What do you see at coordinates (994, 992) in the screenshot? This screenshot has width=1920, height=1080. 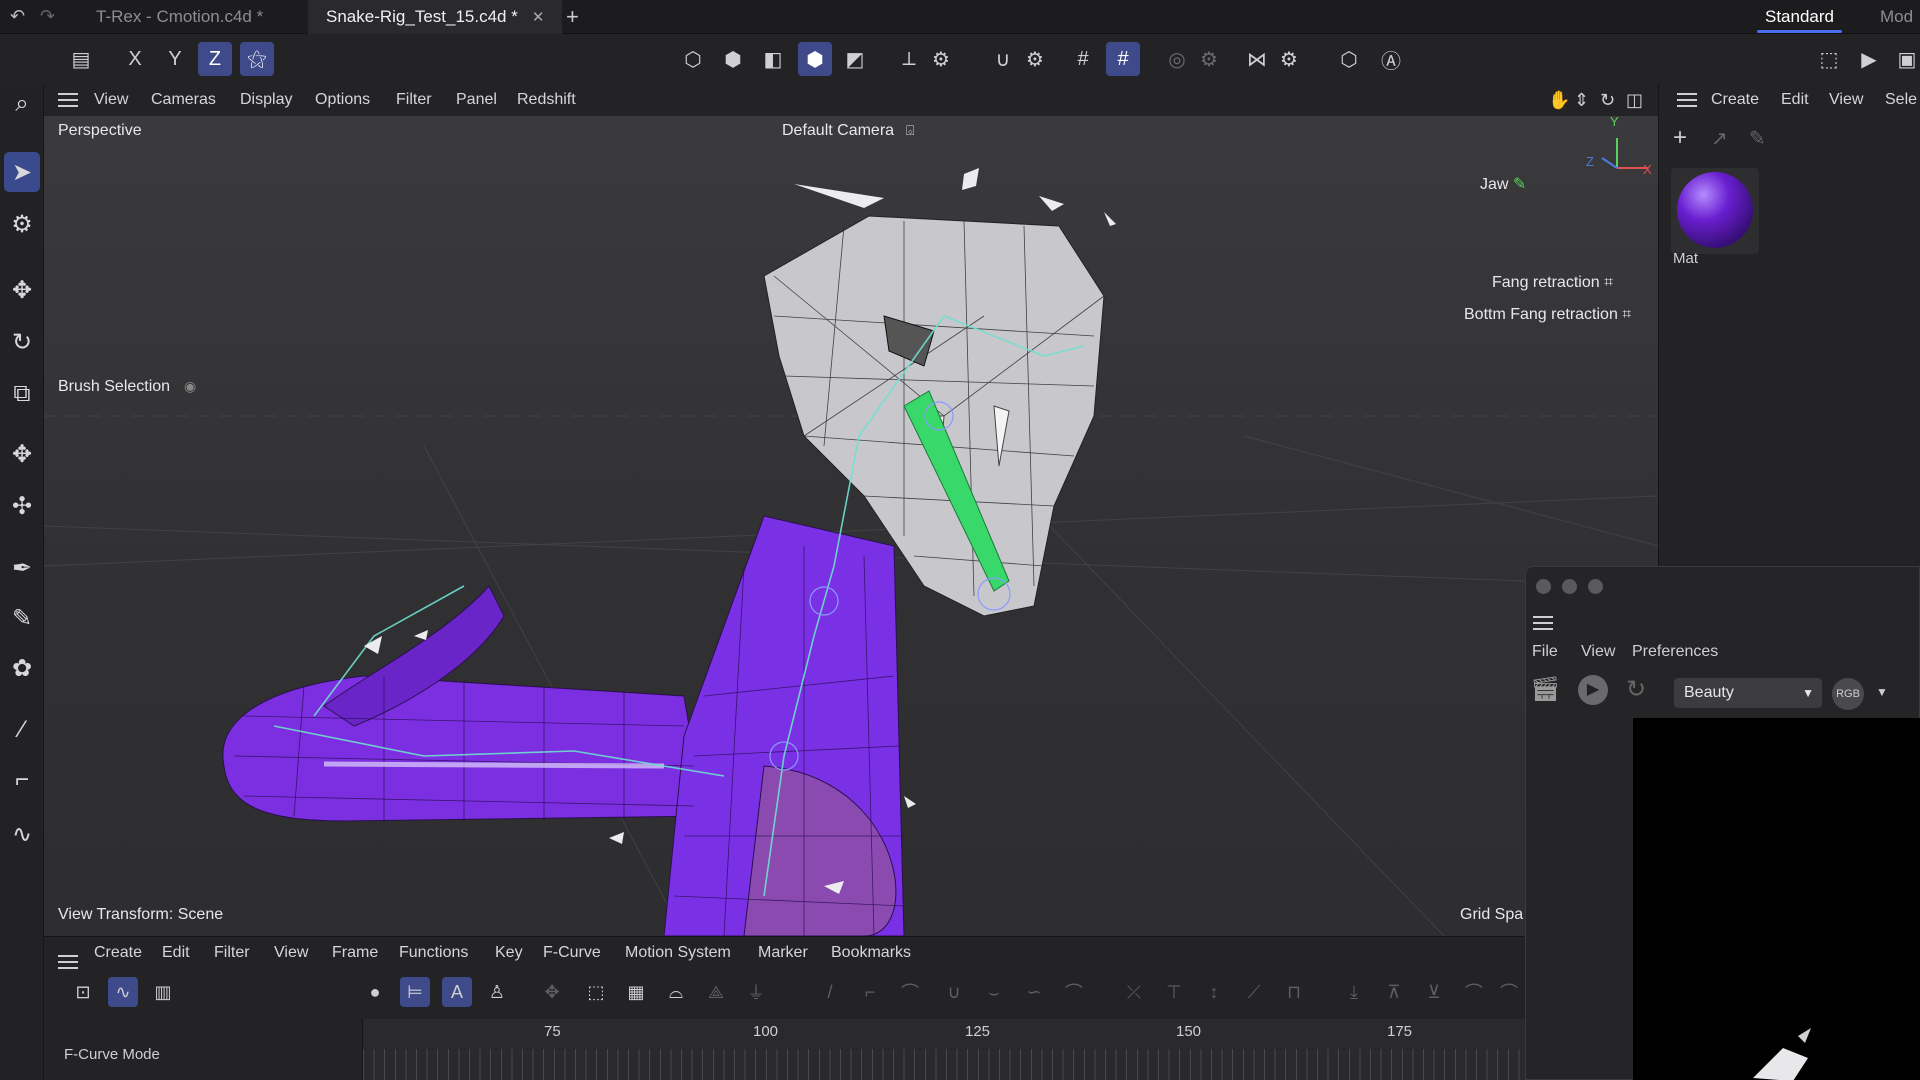 I see `ease-out-icon: ⌣` at bounding box center [994, 992].